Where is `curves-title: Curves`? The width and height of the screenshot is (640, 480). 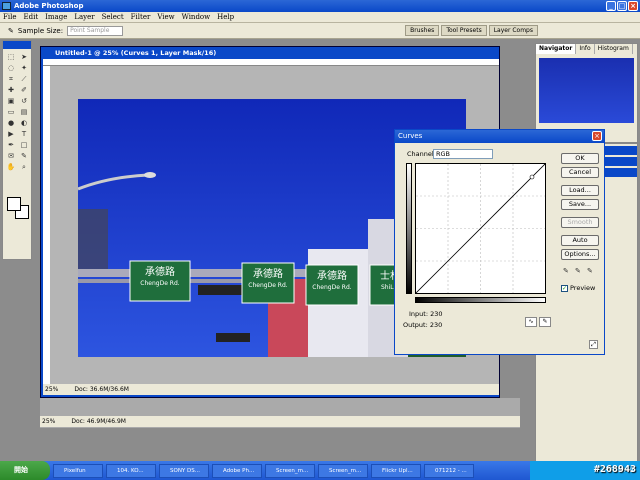 curves-title: Curves is located at coordinates (499, 136).